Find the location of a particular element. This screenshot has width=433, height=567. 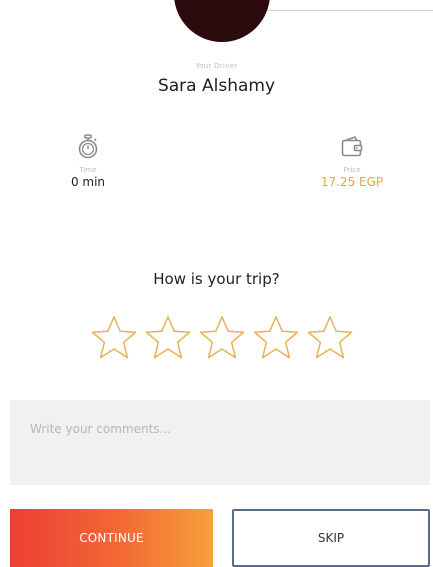

star-rating is located at coordinates (222, 339).